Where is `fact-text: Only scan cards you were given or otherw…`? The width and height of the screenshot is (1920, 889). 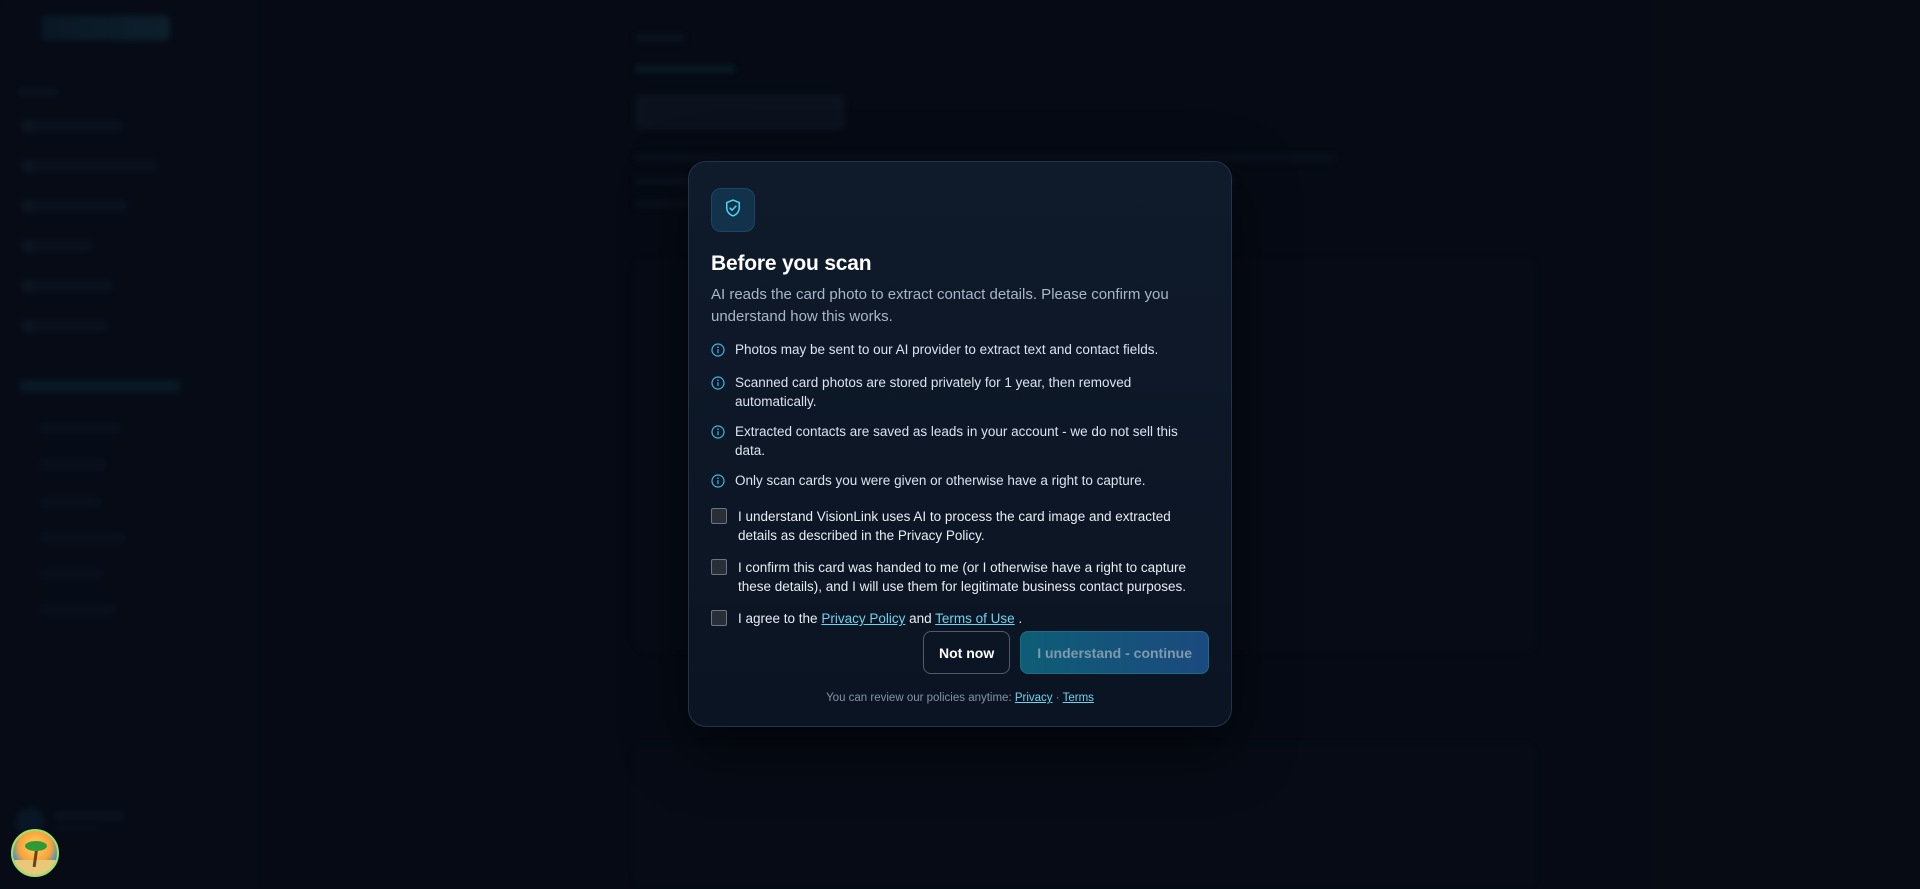 fact-text: Only scan cards you were given or otherw… is located at coordinates (940, 480).